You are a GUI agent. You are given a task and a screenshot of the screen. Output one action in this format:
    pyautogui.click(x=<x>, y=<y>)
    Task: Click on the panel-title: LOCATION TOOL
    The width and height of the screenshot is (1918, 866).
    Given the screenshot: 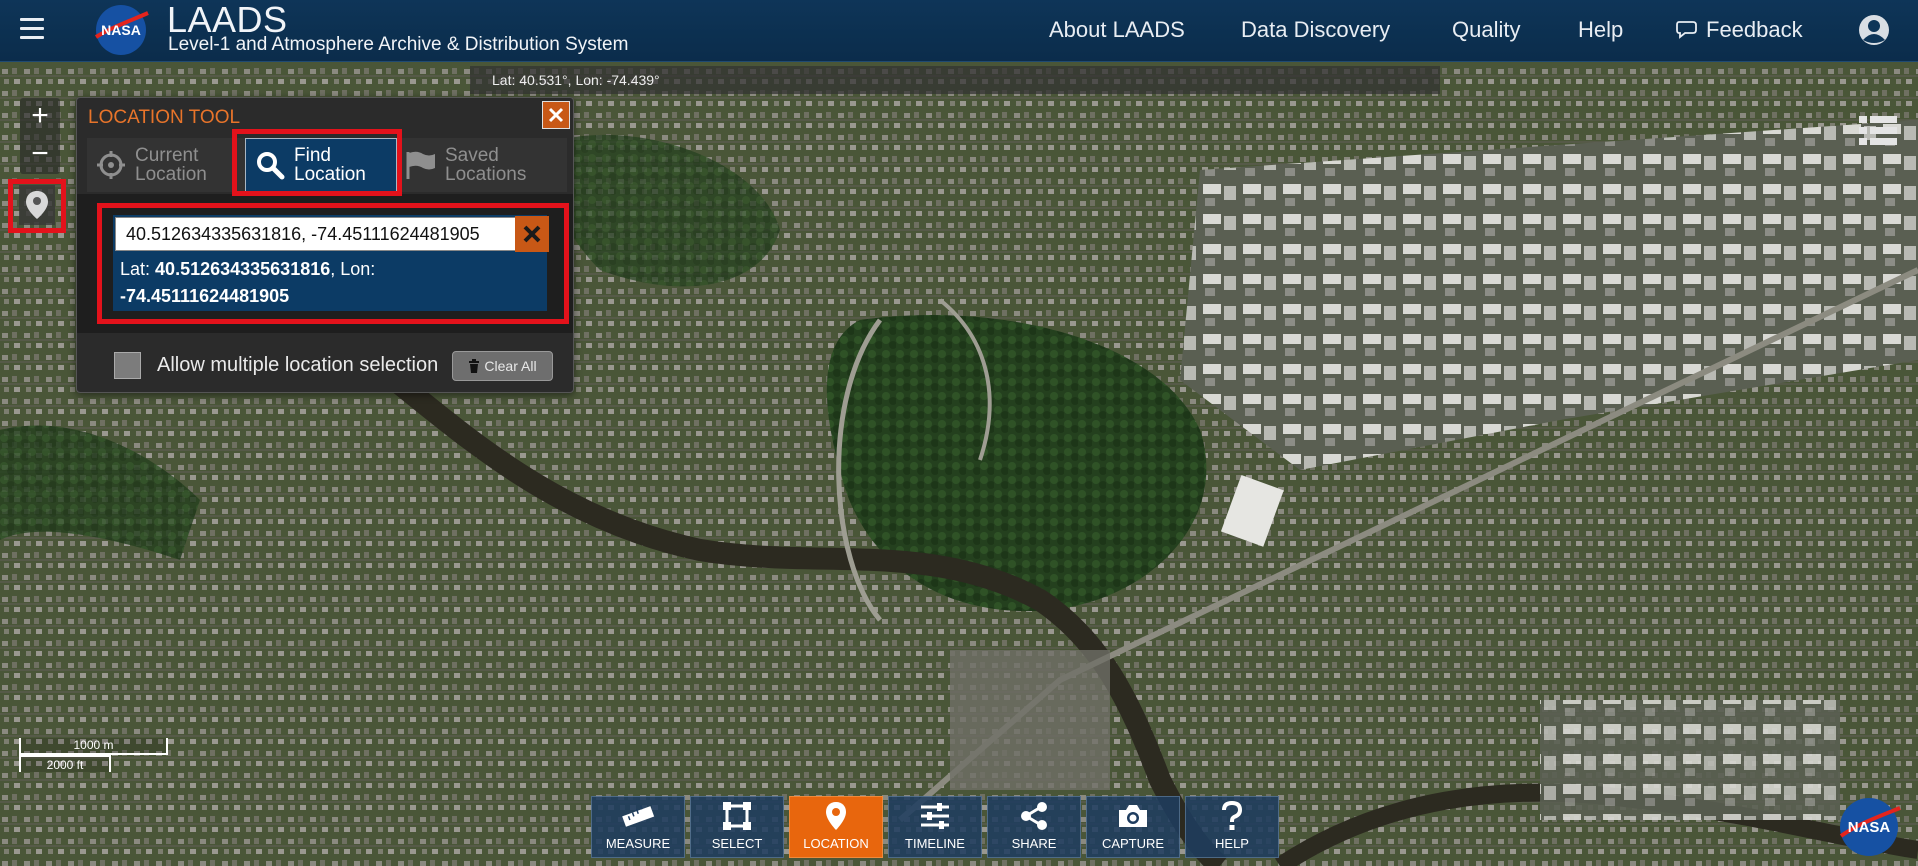 What is the action you would take?
    pyautogui.click(x=164, y=117)
    